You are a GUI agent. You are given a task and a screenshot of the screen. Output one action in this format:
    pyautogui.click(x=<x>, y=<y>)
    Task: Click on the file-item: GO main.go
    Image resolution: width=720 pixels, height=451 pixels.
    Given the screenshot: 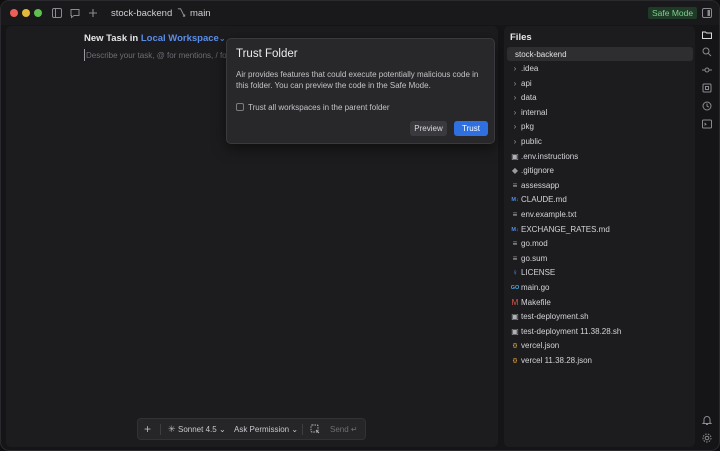 What is the action you would take?
    pyautogui.click(x=600, y=288)
    